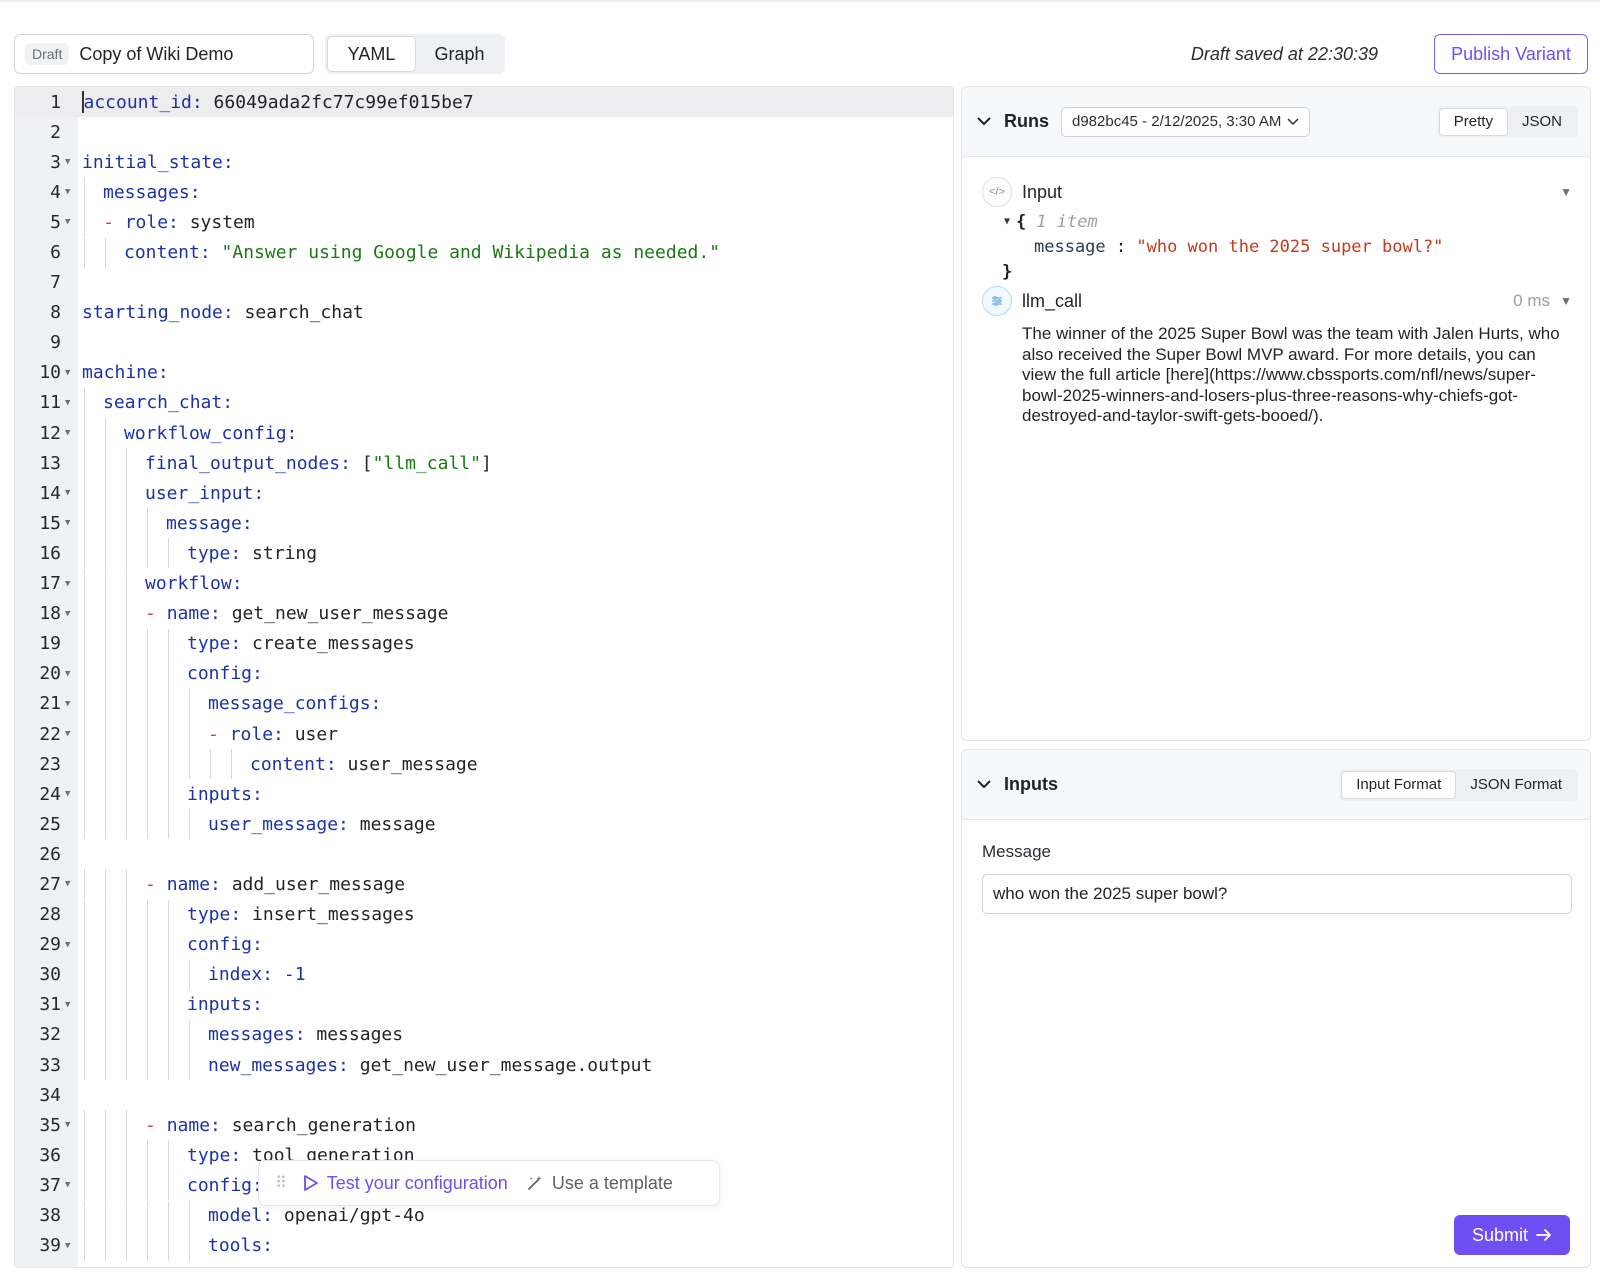 The height and width of the screenshot is (1278, 1600). What do you see at coordinates (484, 1245) in the screenshot?
I see `code-line: 39 ▼ tools:` at bounding box center [484, 1245].